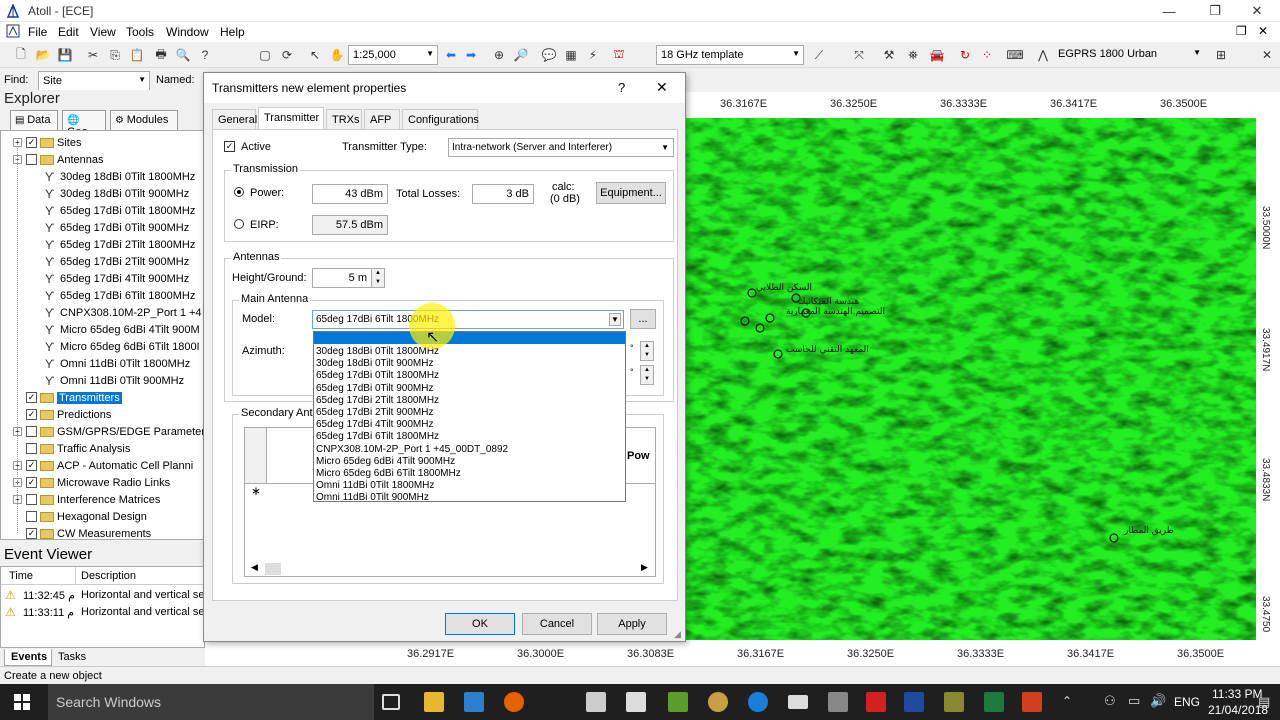  Describe the element at coordinates (619, 55) in the screenshot. I see `site-tool-icon: ⛫` at that location.